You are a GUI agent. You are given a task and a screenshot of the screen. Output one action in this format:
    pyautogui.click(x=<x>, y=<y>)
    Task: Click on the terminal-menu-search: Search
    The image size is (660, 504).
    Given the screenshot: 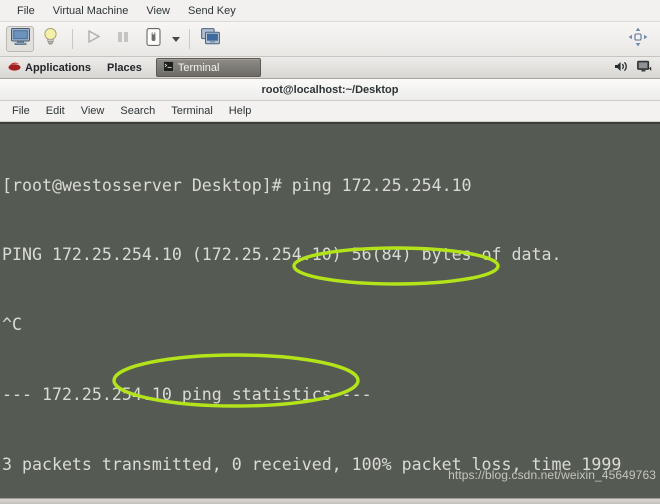 What is the action you would take?
    pyautogui.click(x=137, y=111)
    